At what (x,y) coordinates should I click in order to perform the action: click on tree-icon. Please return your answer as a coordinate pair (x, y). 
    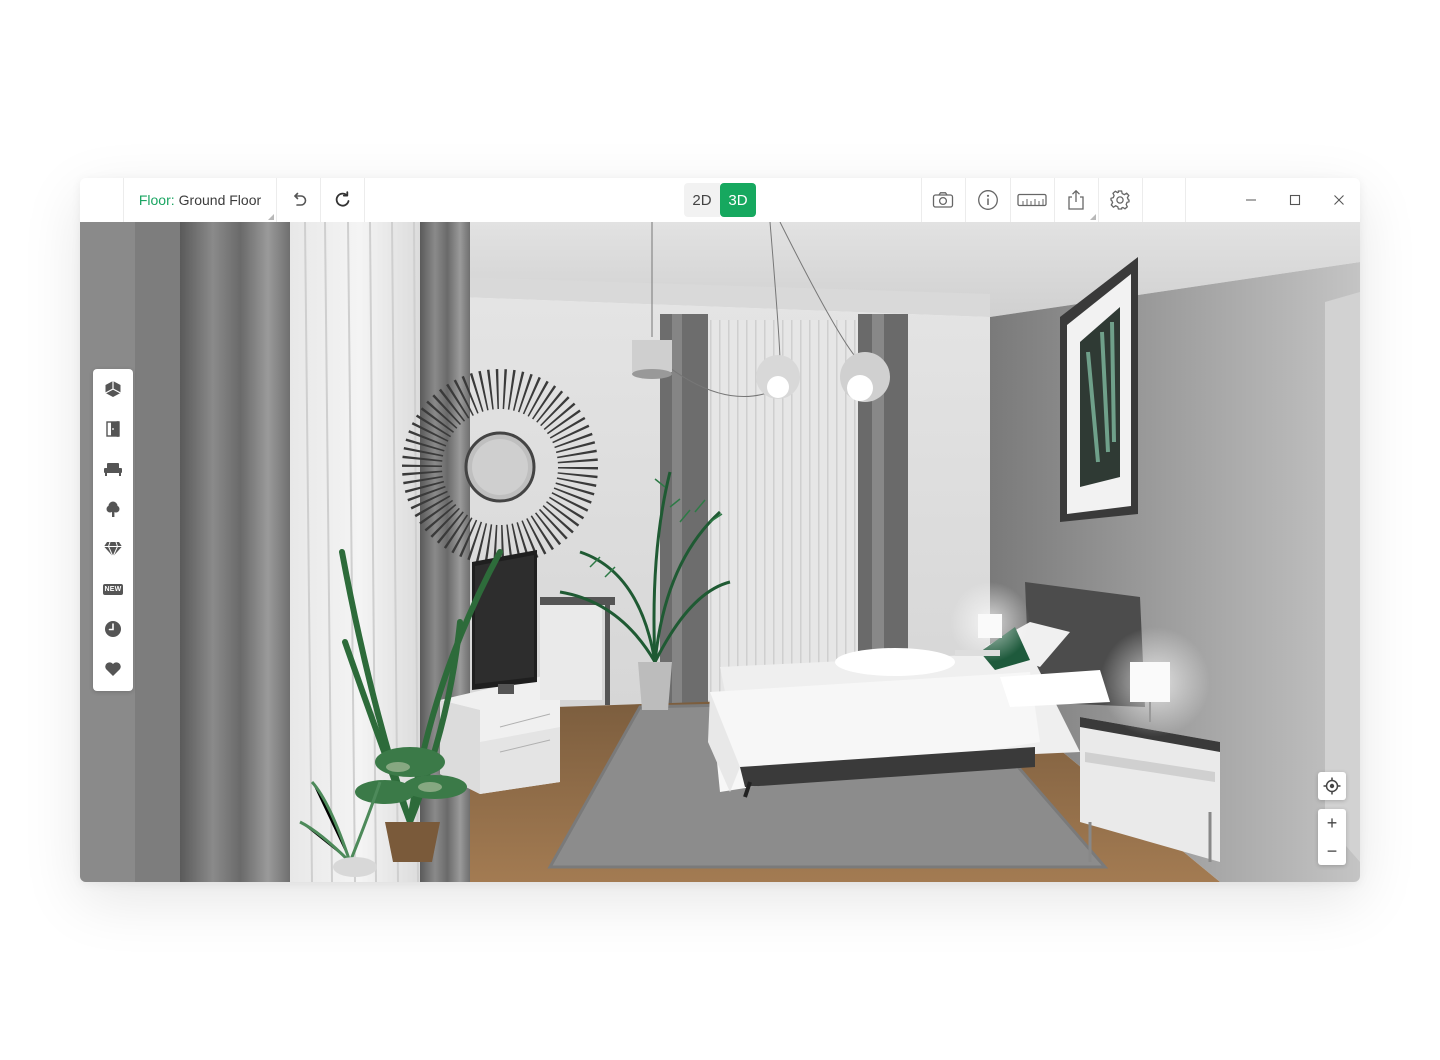
    Looking at the image, I should click on (113, 509).